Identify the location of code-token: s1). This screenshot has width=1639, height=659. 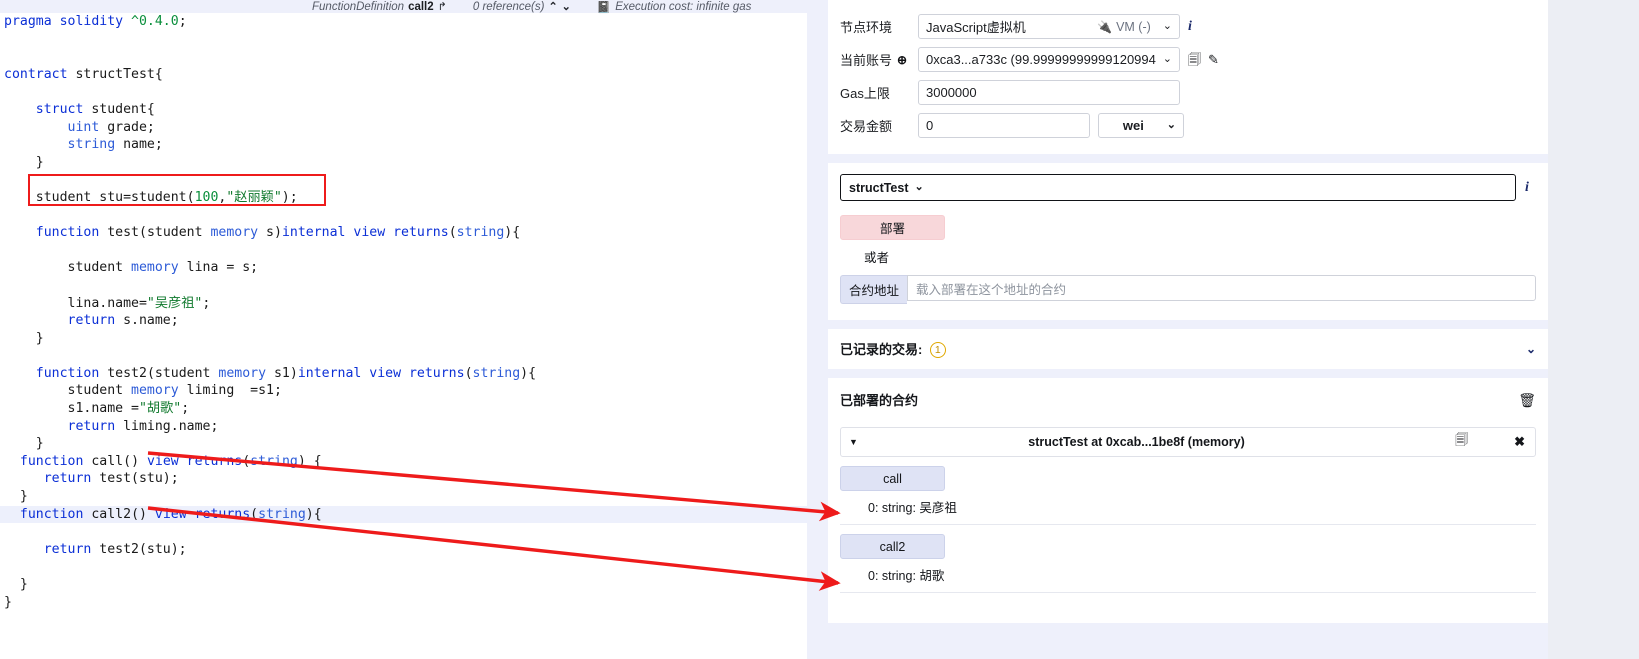
(282, 373).